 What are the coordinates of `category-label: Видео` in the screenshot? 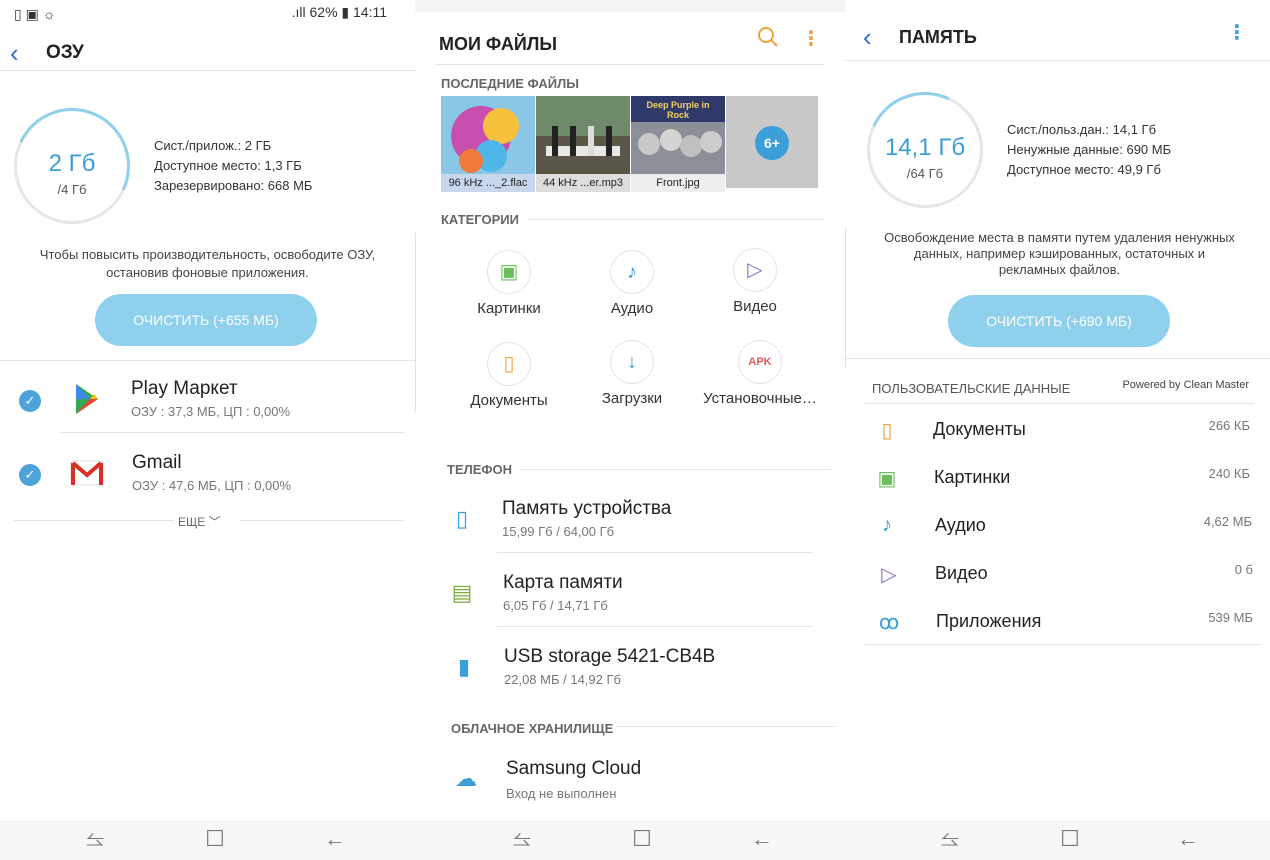 It's located at (755, 306).